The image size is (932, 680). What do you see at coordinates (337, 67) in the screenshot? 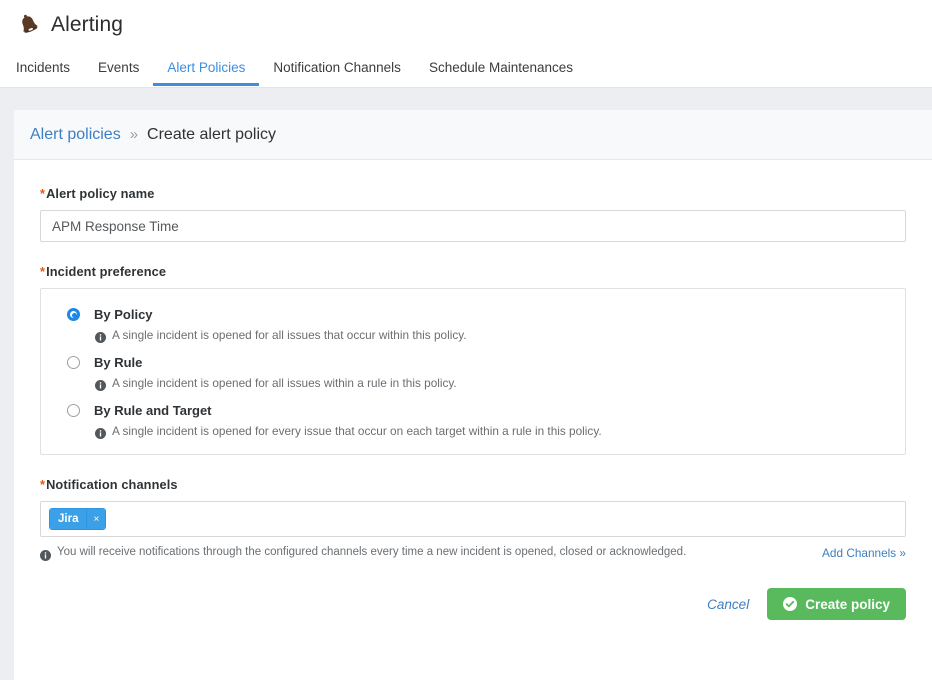
I see `tab-notification-channels-label: Notification Channels` at bounding box center [337, 67].